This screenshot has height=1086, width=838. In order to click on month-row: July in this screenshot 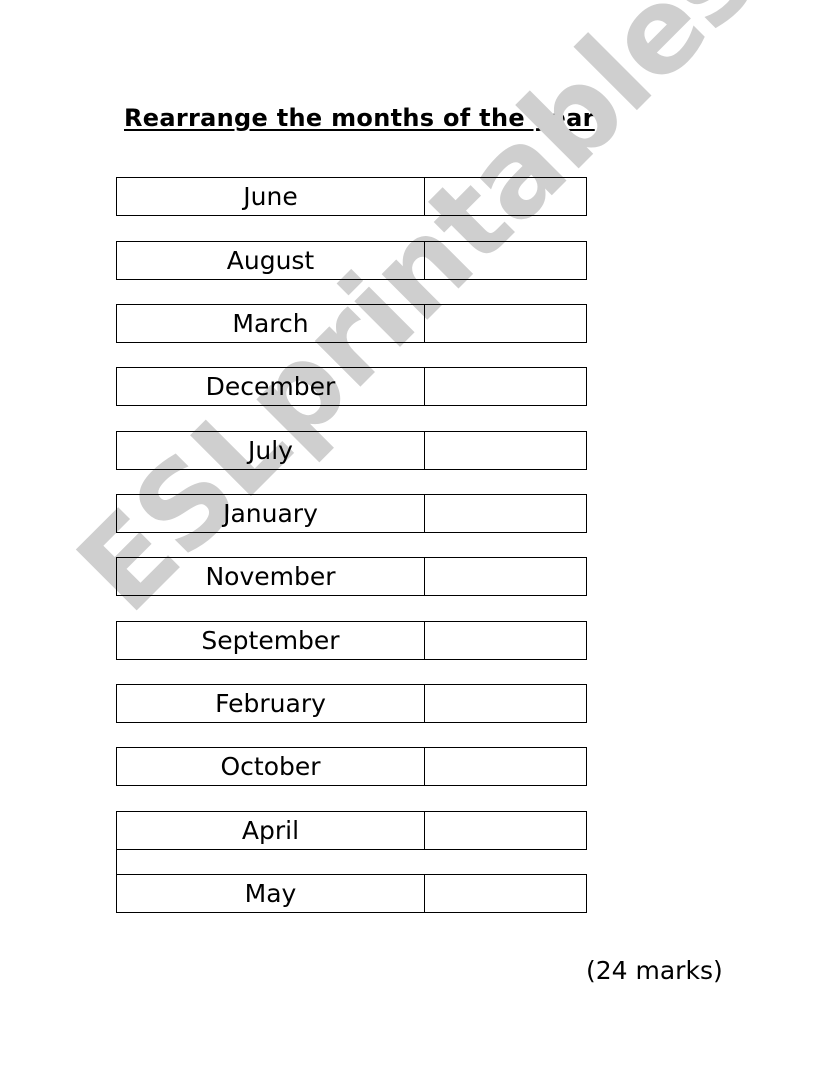, I will do `click(351, 450)`.